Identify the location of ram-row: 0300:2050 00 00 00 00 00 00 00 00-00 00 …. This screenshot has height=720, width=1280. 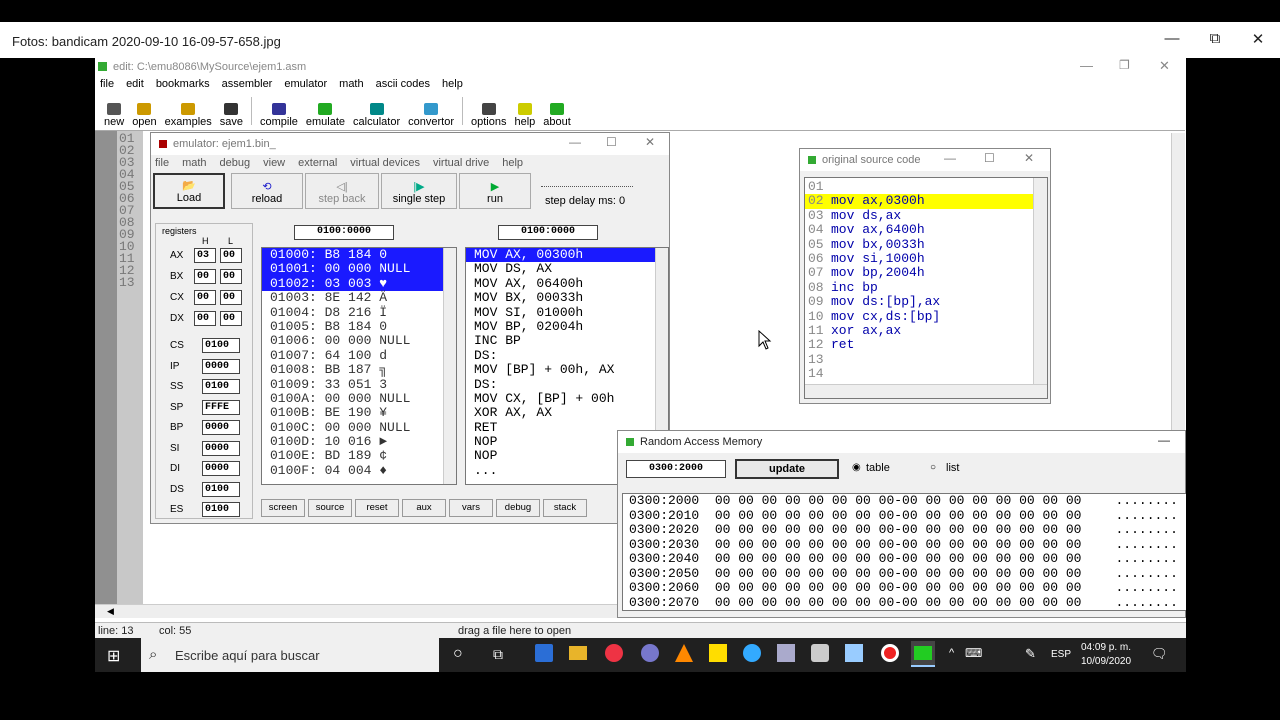
(904, 574).